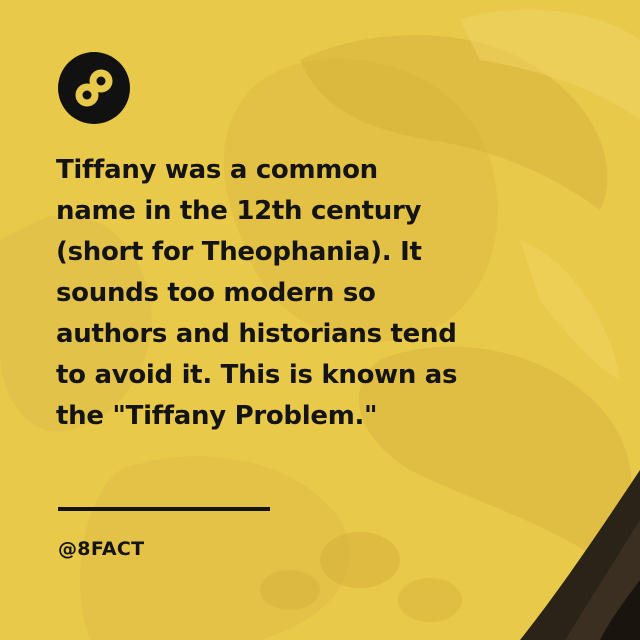 This screenshot has width=640, height=640. I want to click on fact-line: to avoid it. This is known as, so click(257, 375).